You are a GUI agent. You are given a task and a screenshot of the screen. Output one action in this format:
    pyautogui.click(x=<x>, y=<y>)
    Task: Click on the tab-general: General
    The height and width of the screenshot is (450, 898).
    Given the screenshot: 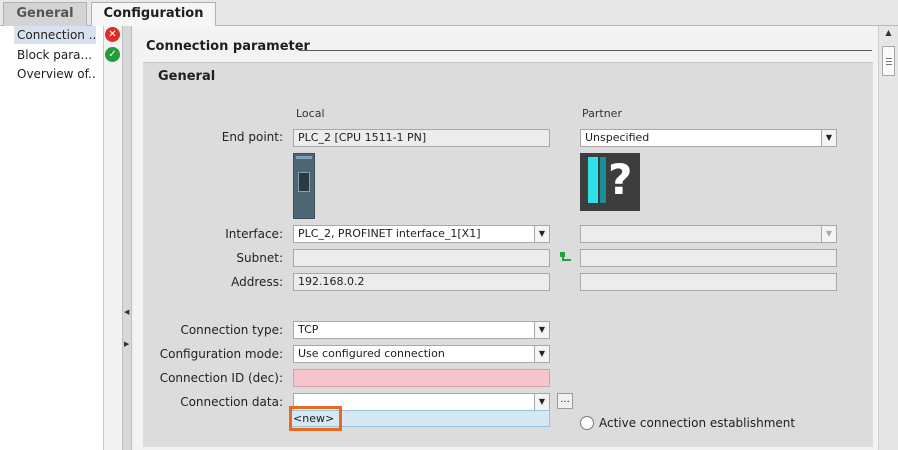 What is the action you would take?
    pyautogui.click(x=45, y=14)
    